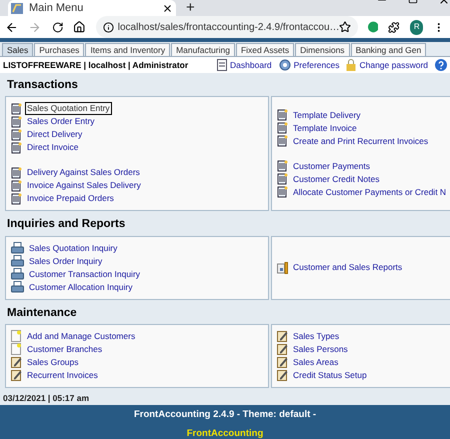 This screenshot has width=450, height=439. What do you see at coordinates (73, 248) in the screenshot?
I see `menu-link: Sales Quotation Inquiry` at bounding box center [73, 248].